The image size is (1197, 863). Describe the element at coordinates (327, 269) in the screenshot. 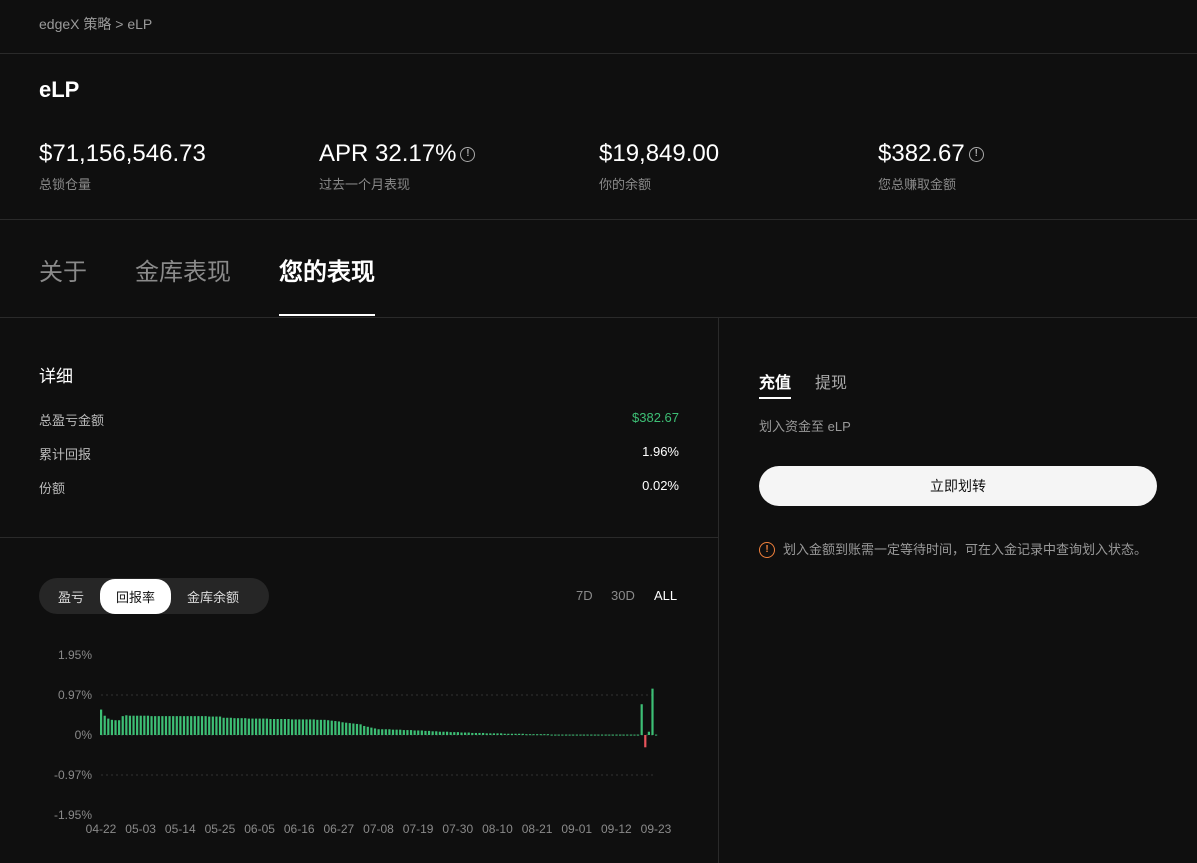

I see `tab-your-performance: 您的表现` at that location.